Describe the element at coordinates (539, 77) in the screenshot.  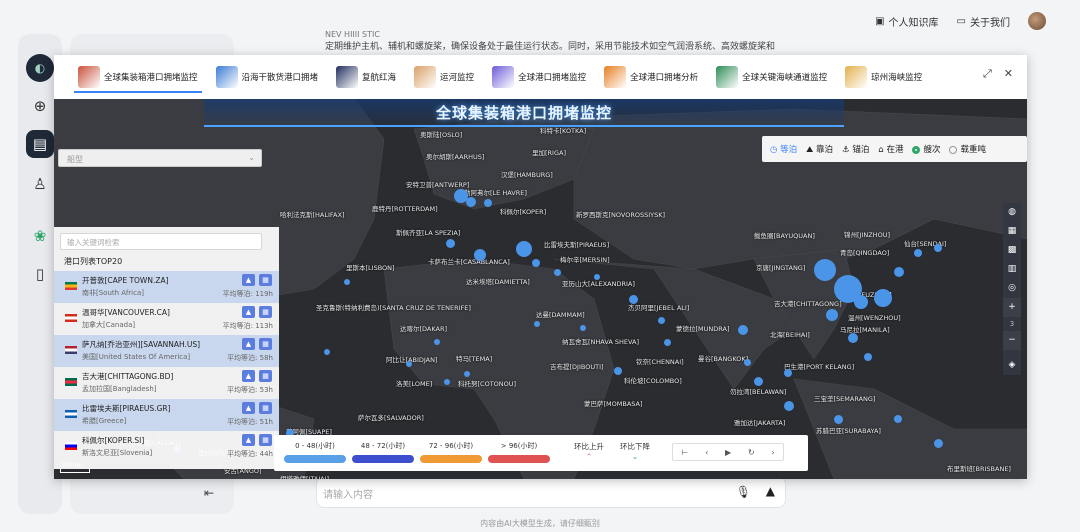
I see `tab-4: 全球港口拥堵监控` at that location.